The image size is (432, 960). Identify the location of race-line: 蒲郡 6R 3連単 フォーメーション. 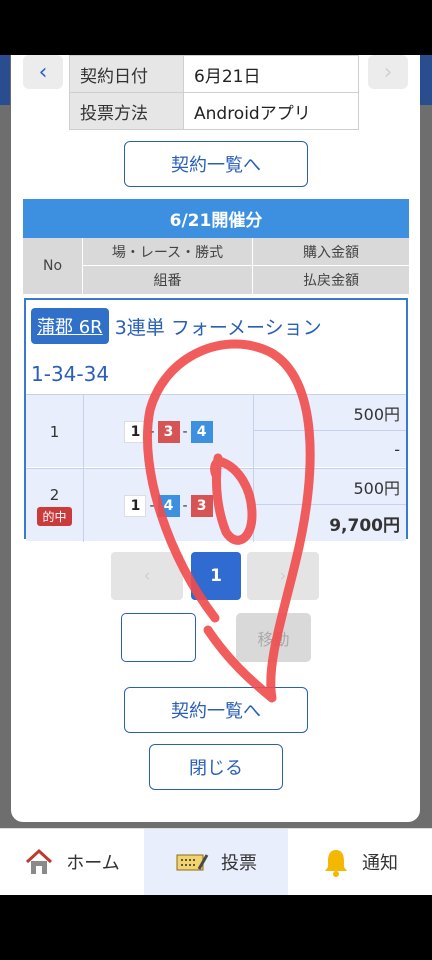
(176, 326).